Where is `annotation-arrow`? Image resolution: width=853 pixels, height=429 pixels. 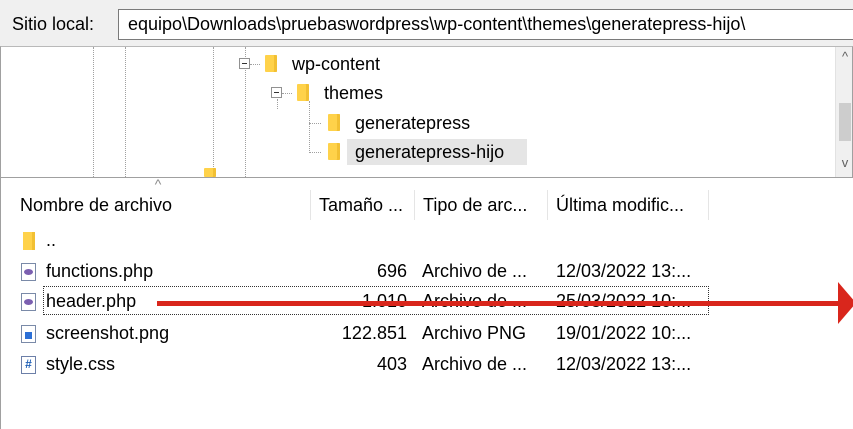 annotation-arrow is located at coordinates (500, 303).